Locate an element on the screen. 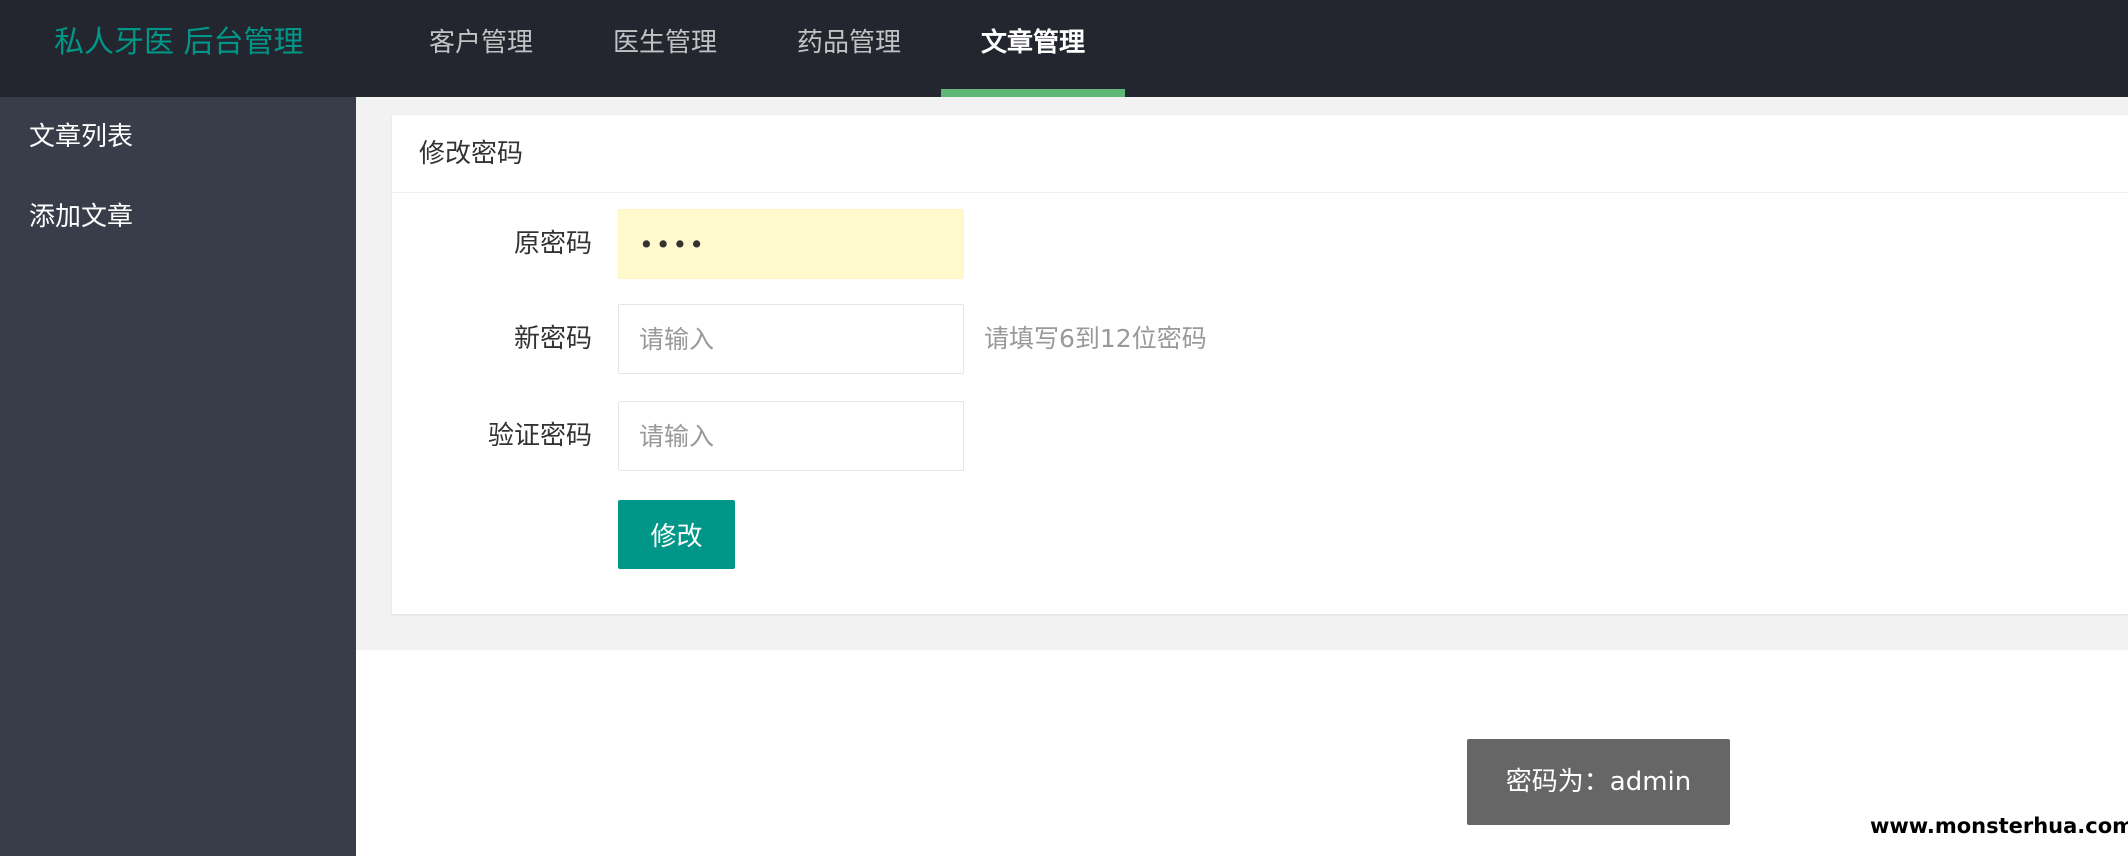 The image size is (2128, 856). new-password-hint: 请填写6到12位密码 is located at coordinates (1095, 338).